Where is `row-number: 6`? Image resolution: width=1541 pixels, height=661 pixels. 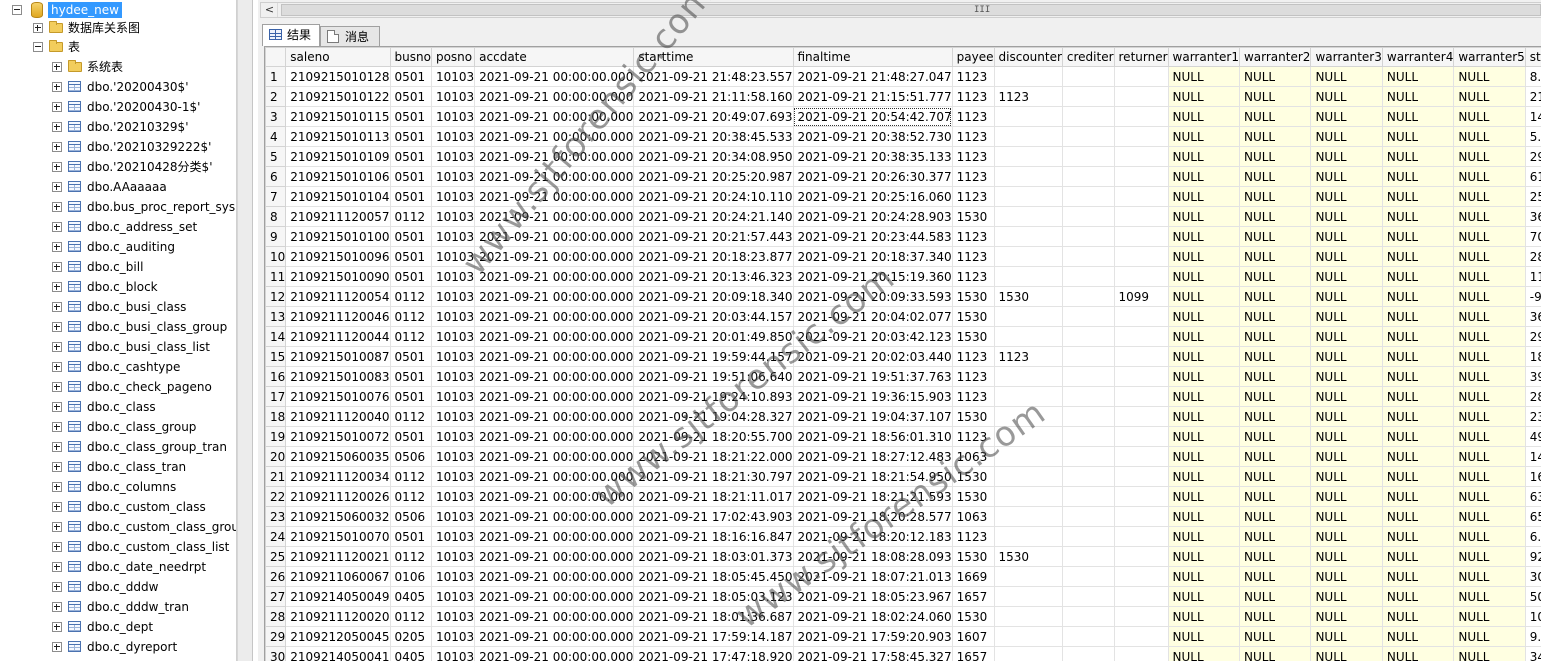
row-number: 6 is located at coordinates (276, 176).